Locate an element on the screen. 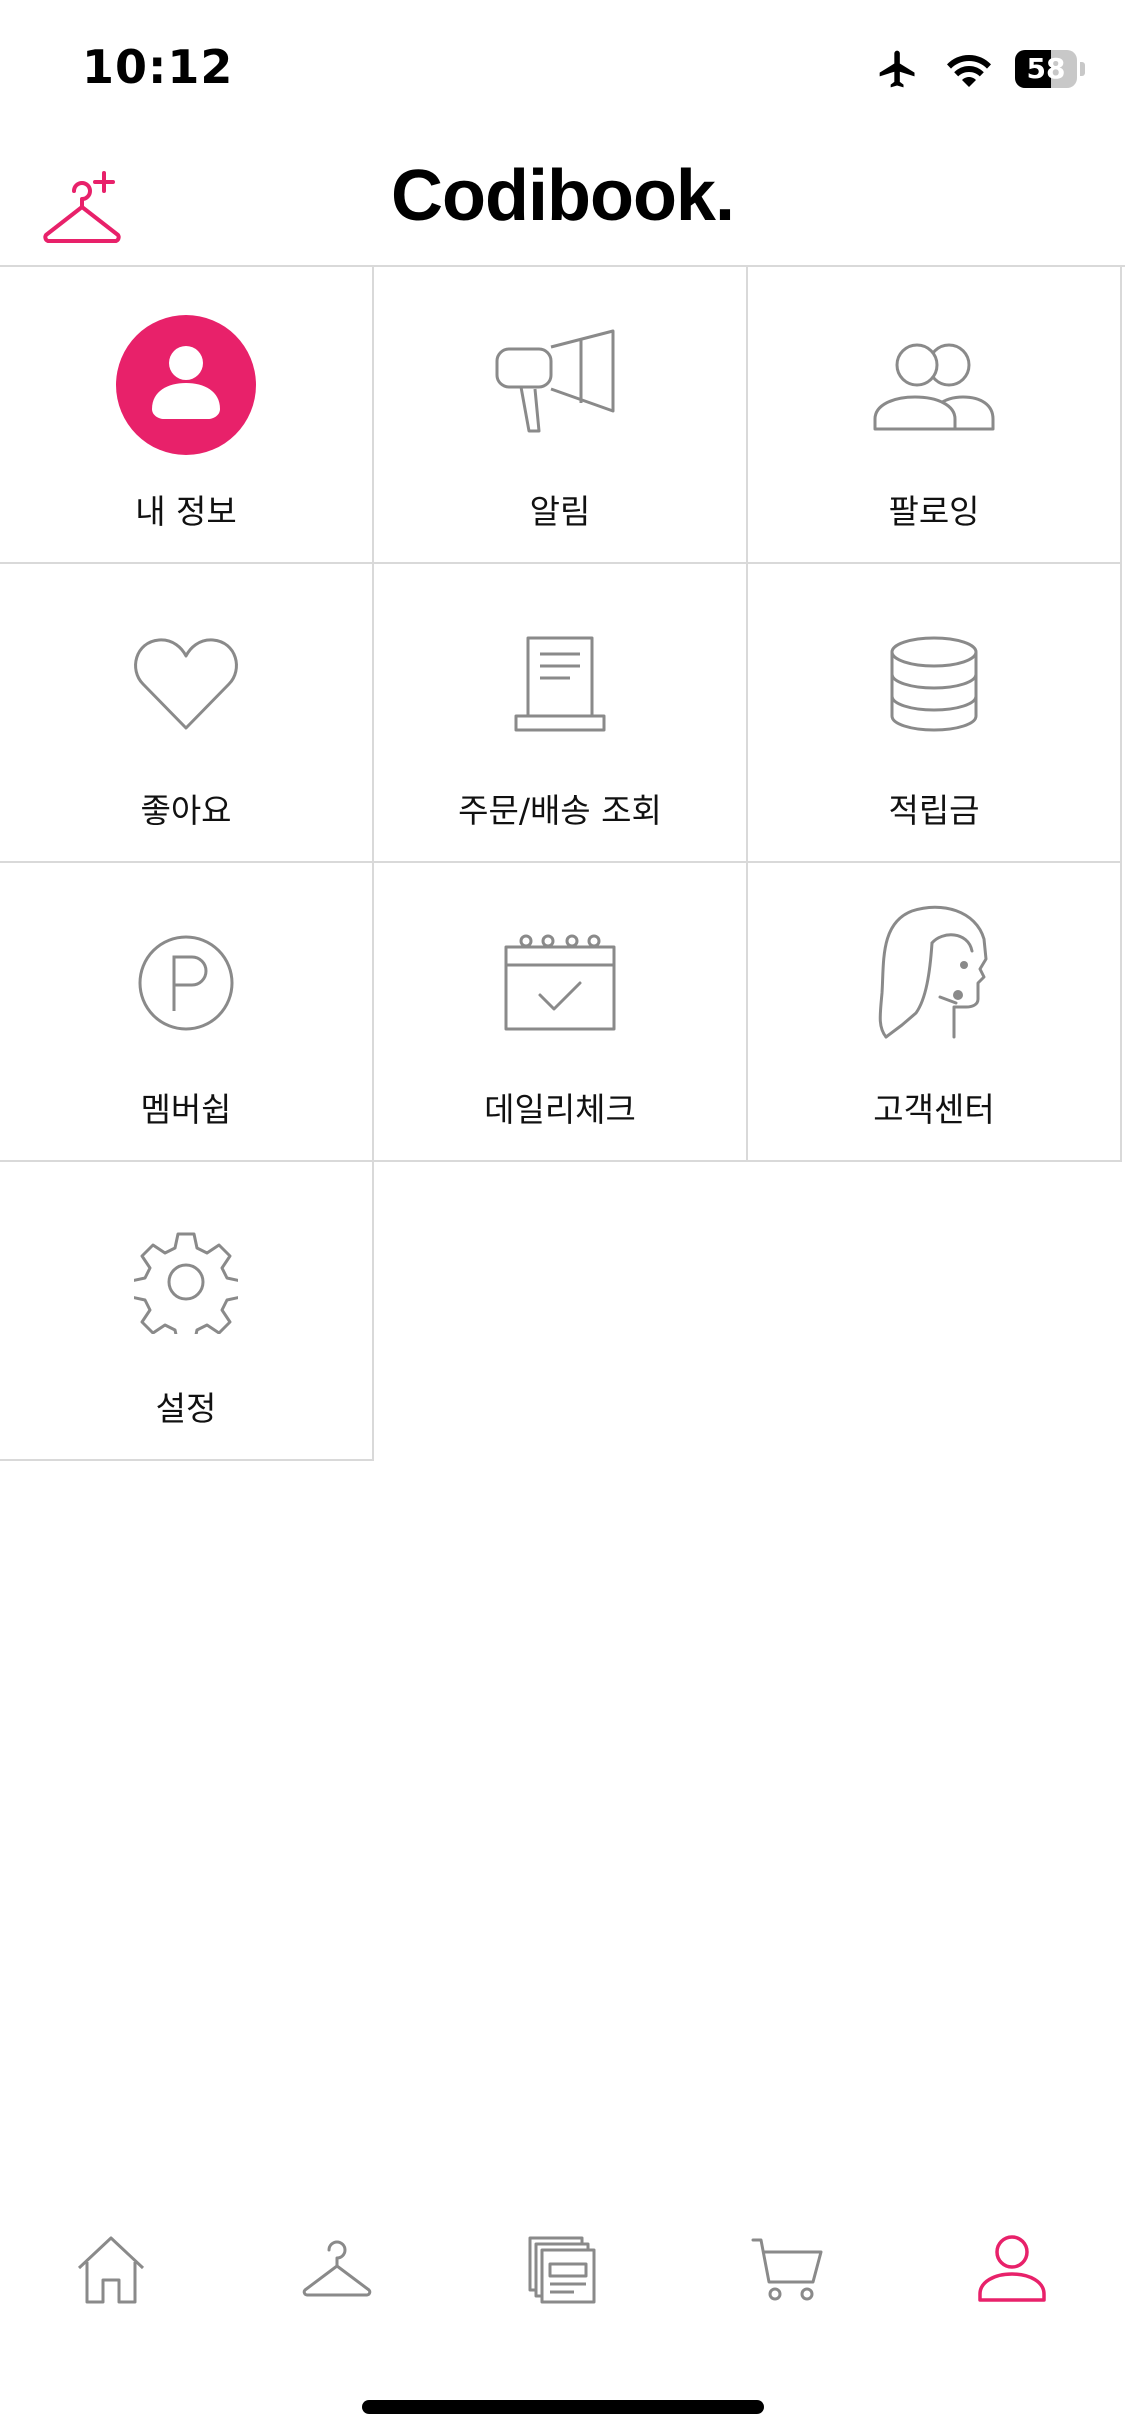 The height and width of the screenshot is (2436, 1125). coins-stack-icon is located at coordinates (934, 684).